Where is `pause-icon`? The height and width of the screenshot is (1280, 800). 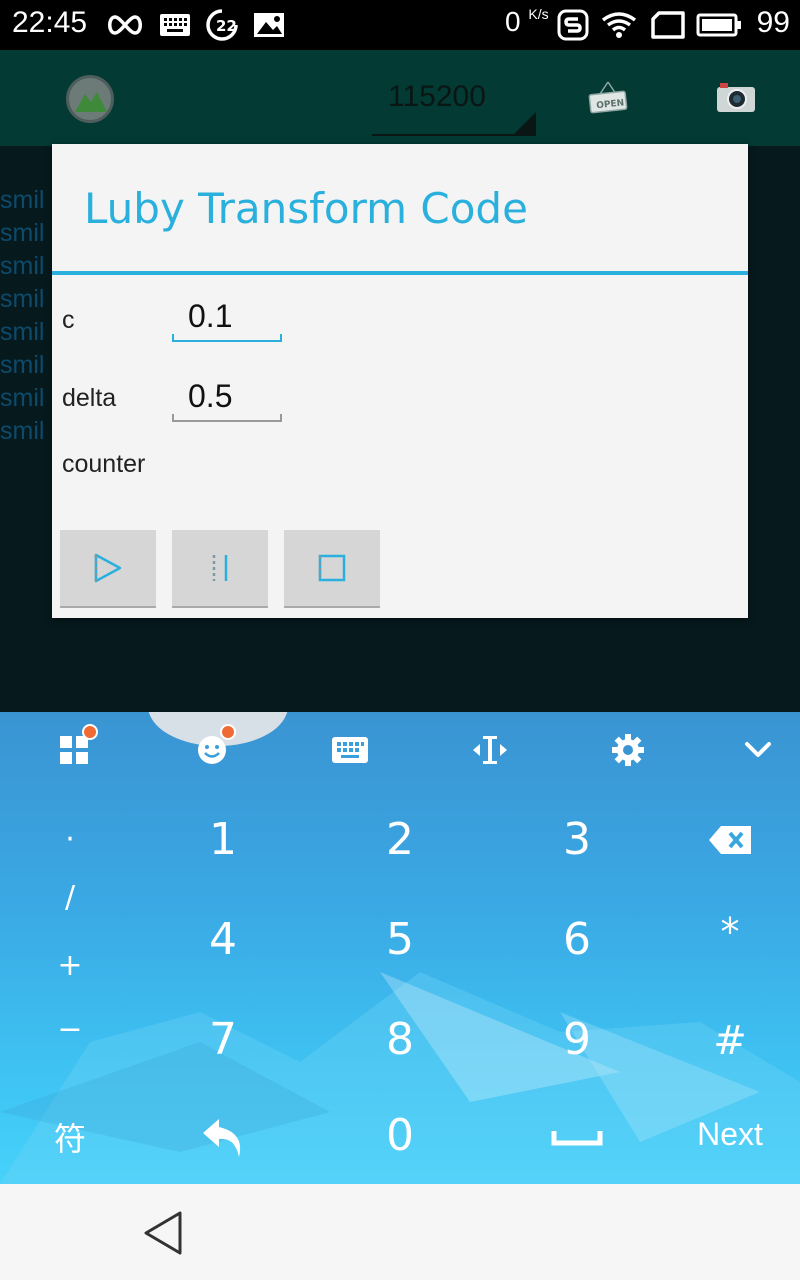
pause-icon is located at coordinates (220, 568).